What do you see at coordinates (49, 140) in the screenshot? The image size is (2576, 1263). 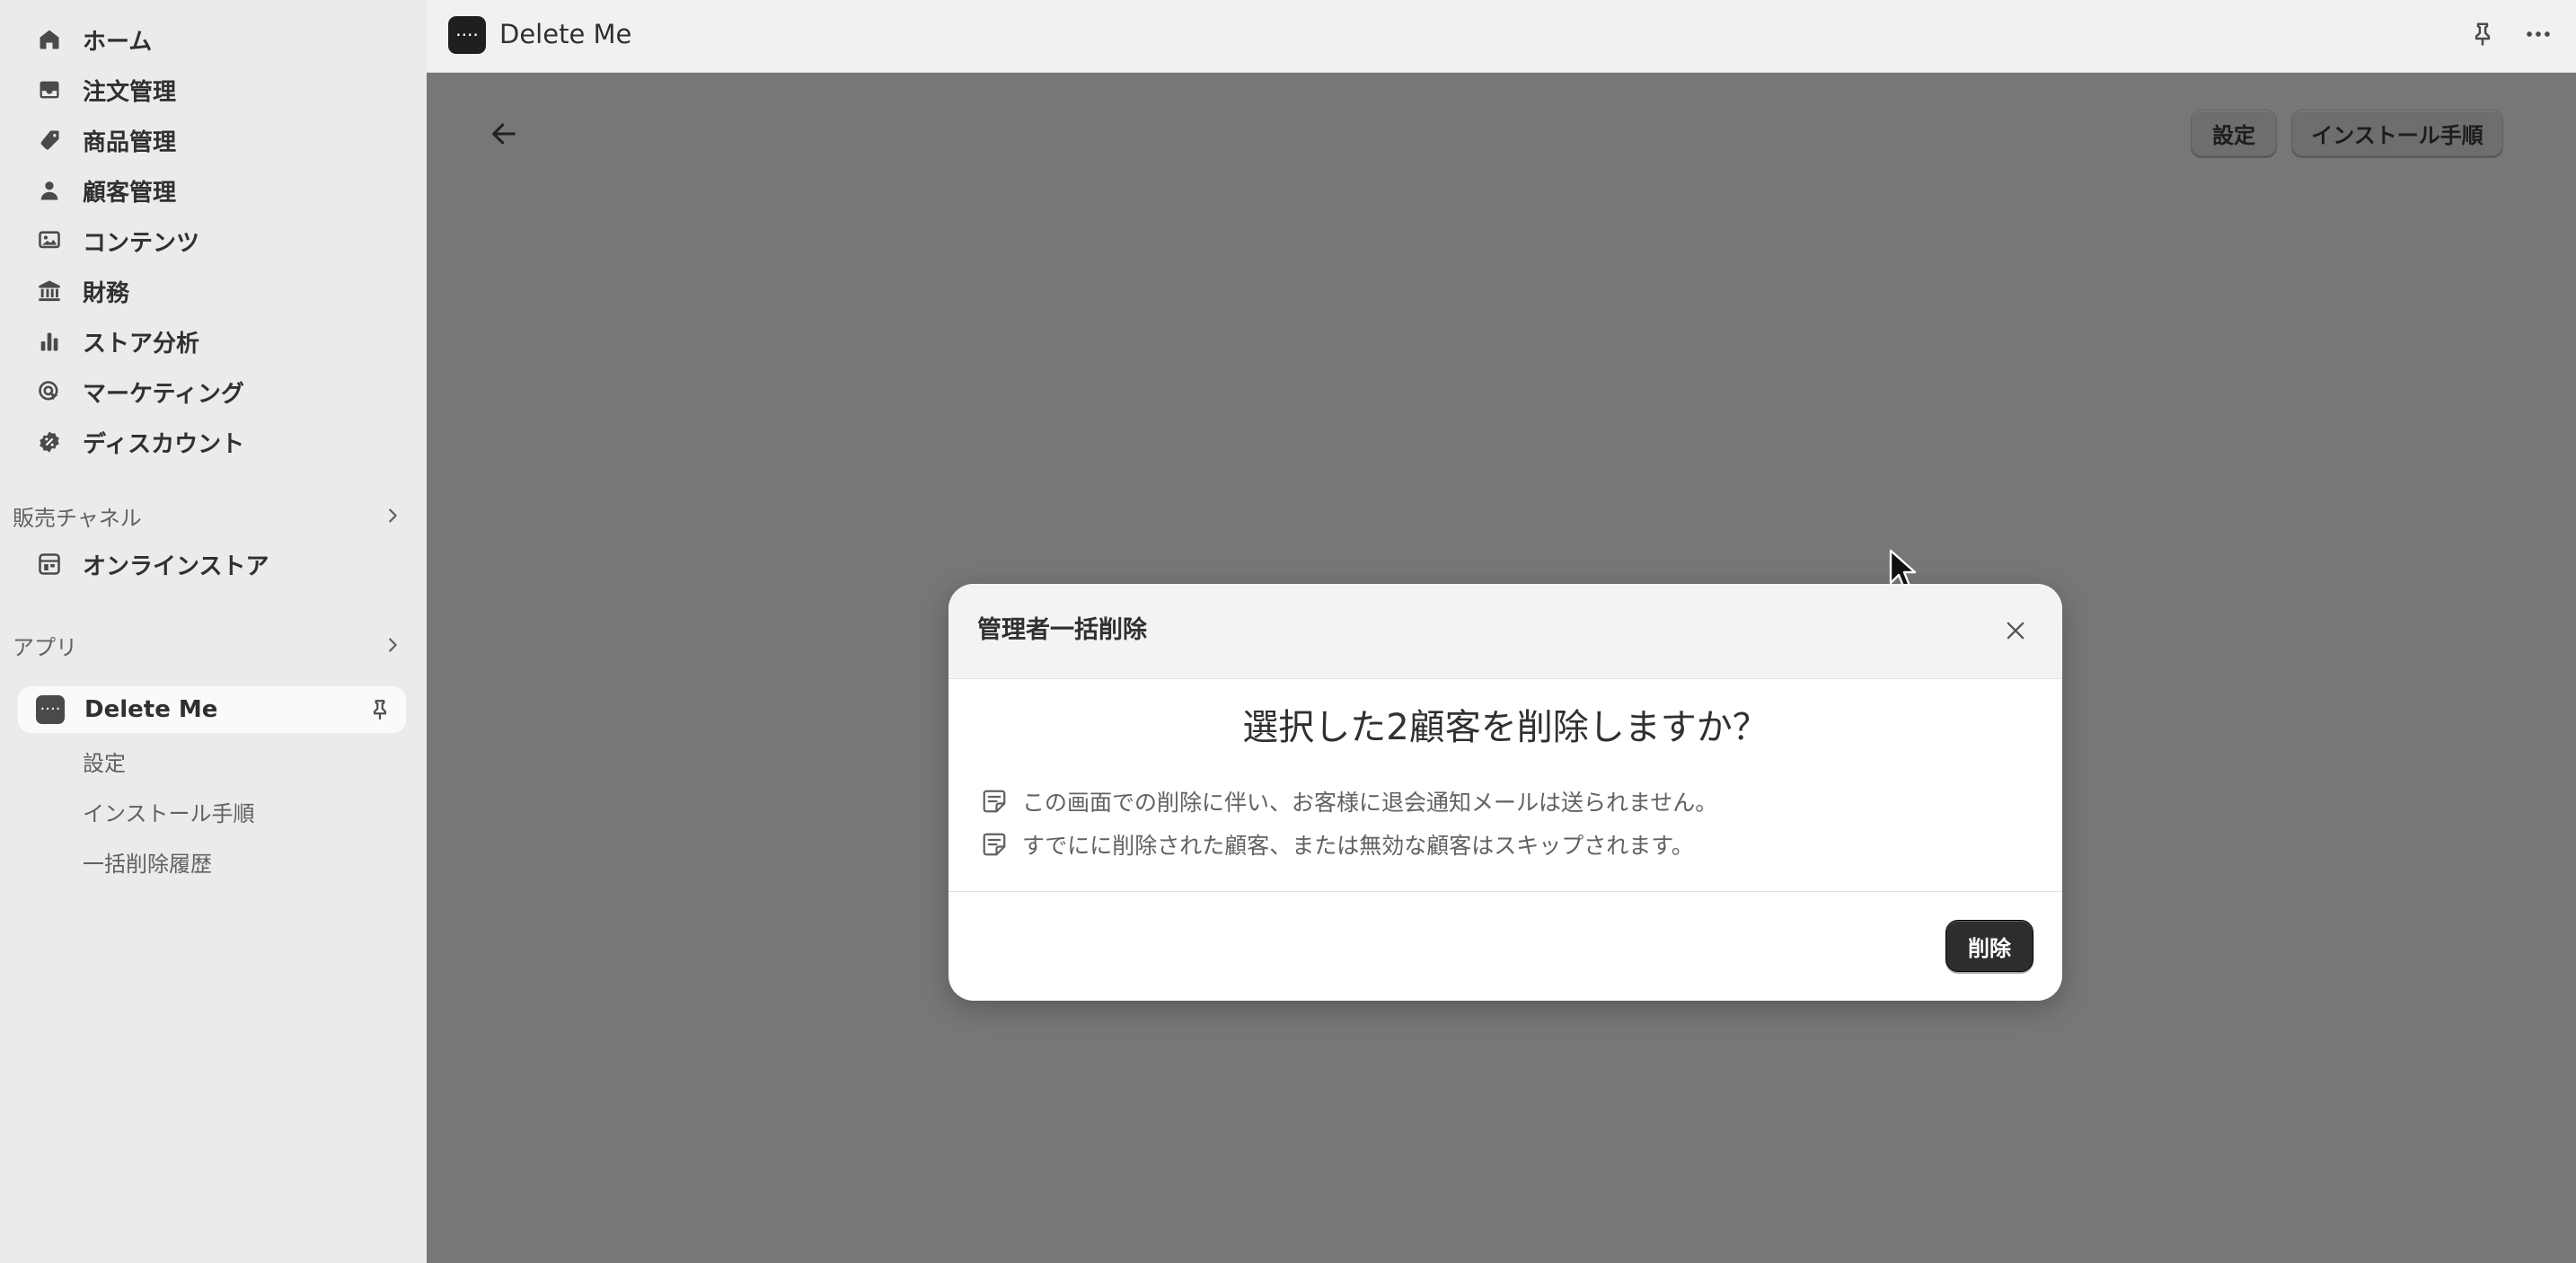 I see `tag-icon` at bounding box center [49, 140].